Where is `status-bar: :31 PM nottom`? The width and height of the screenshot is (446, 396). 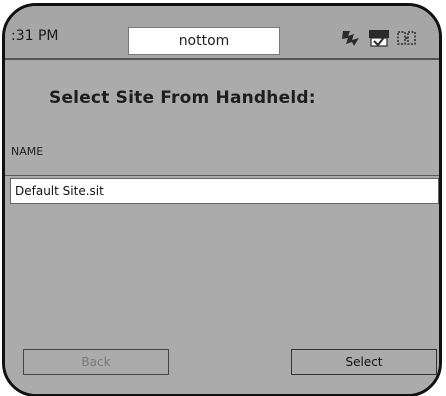 status-bar: :31 PM nottom is located at coordinates (222, 33).